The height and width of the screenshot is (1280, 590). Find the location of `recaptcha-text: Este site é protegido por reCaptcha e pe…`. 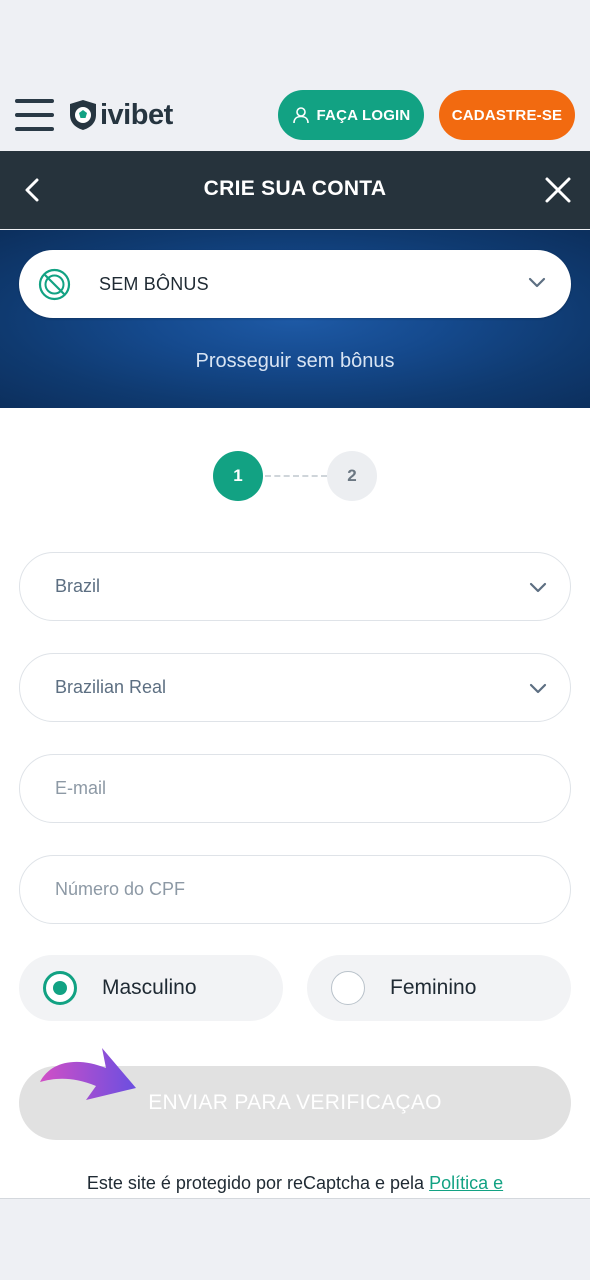

recaptcha-text: Este site é protegido por reCaptcha e pe… is located at coordinates (258, 1183).